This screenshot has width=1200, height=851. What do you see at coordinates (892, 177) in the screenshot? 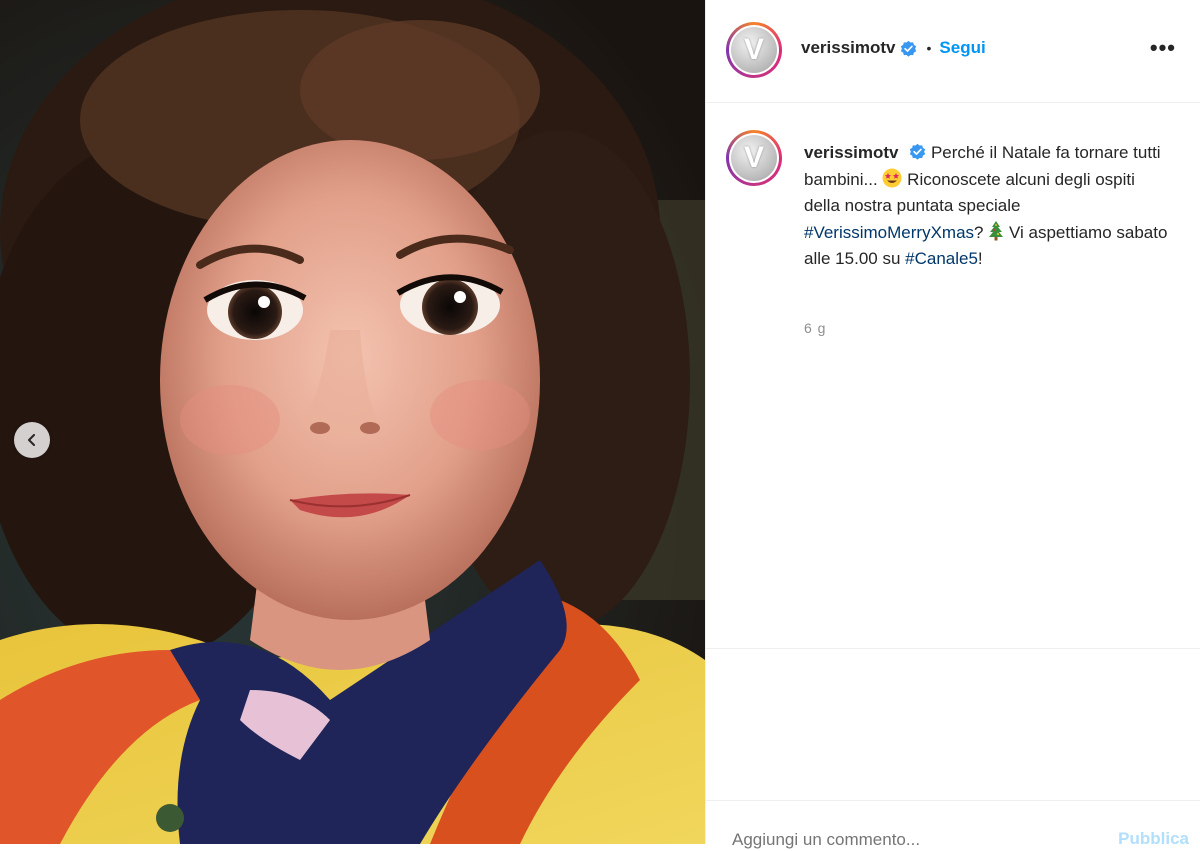
I see `star-struck-emoji-icon` at bounding box center [892, 177].